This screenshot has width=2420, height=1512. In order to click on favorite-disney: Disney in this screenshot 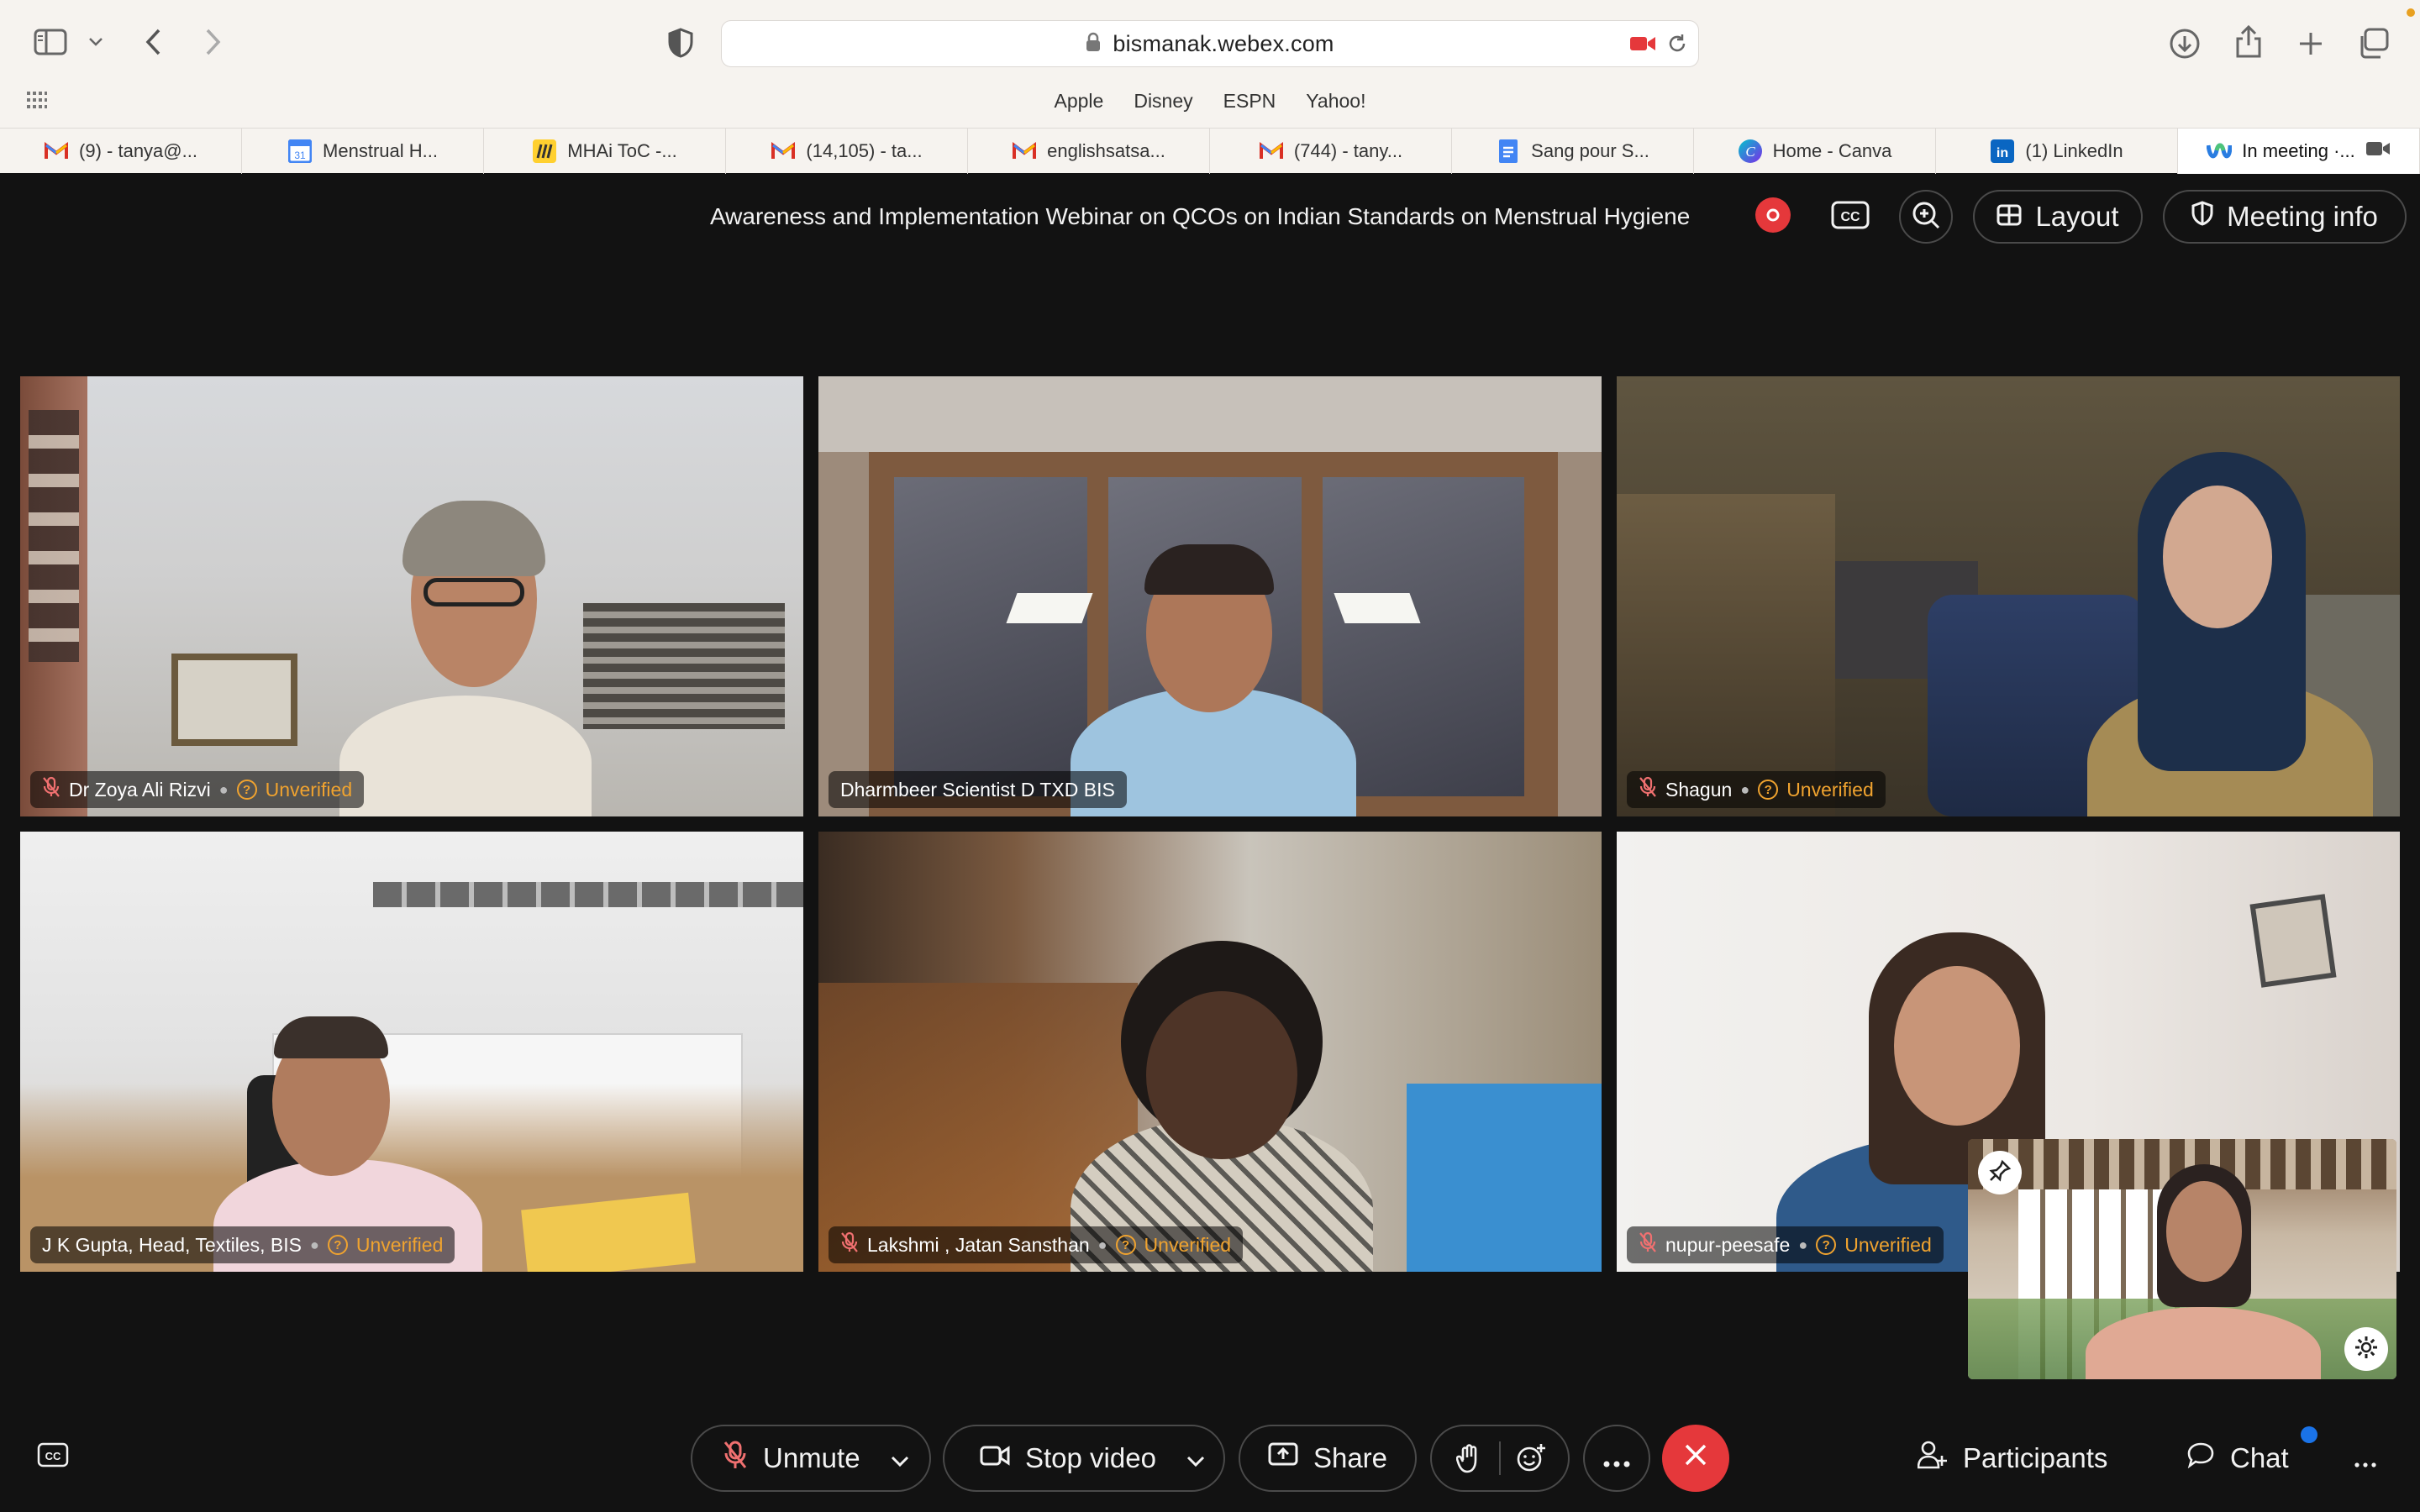, I will do `click(1163, 101)`.